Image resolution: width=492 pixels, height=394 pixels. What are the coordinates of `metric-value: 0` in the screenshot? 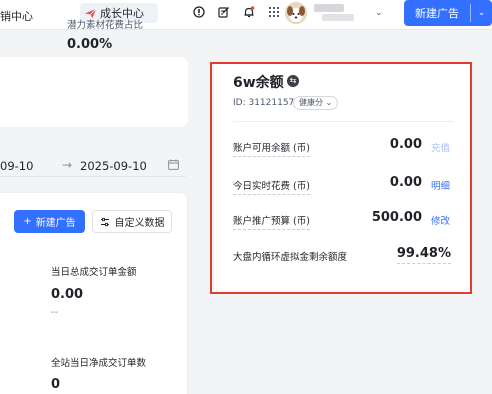 It's located at (56, 384).